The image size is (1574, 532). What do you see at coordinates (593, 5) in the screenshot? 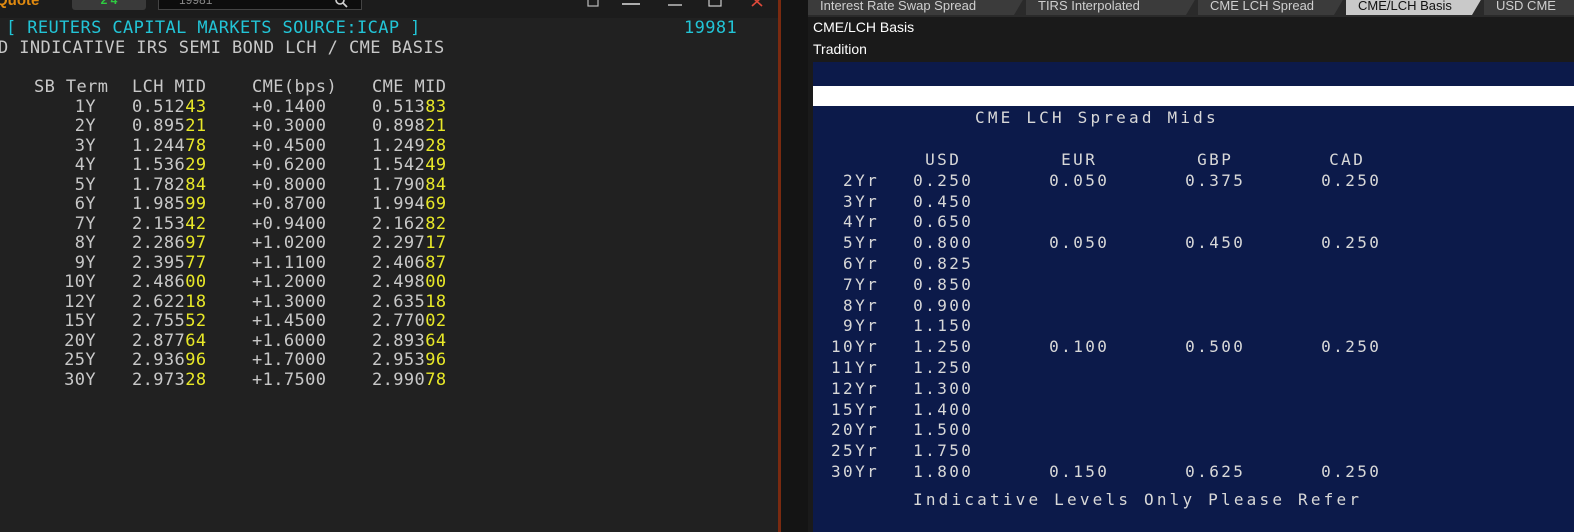
I see `chart-link-icon` at bounding box center [593, 5].